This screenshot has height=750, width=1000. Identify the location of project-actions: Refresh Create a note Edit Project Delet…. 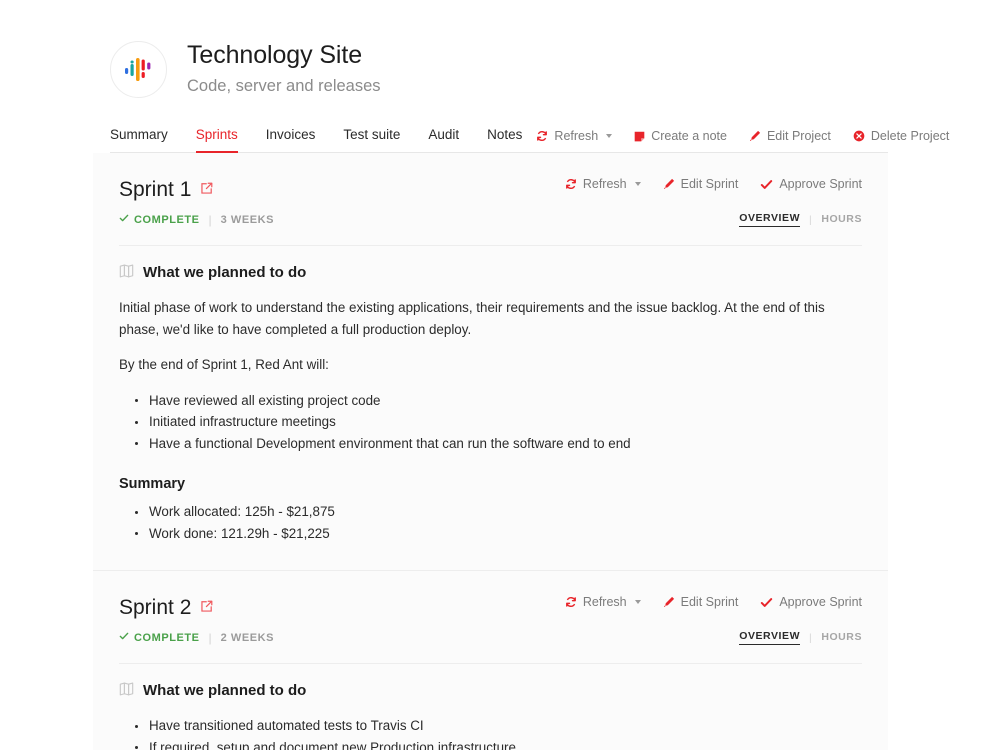
(742, 140).